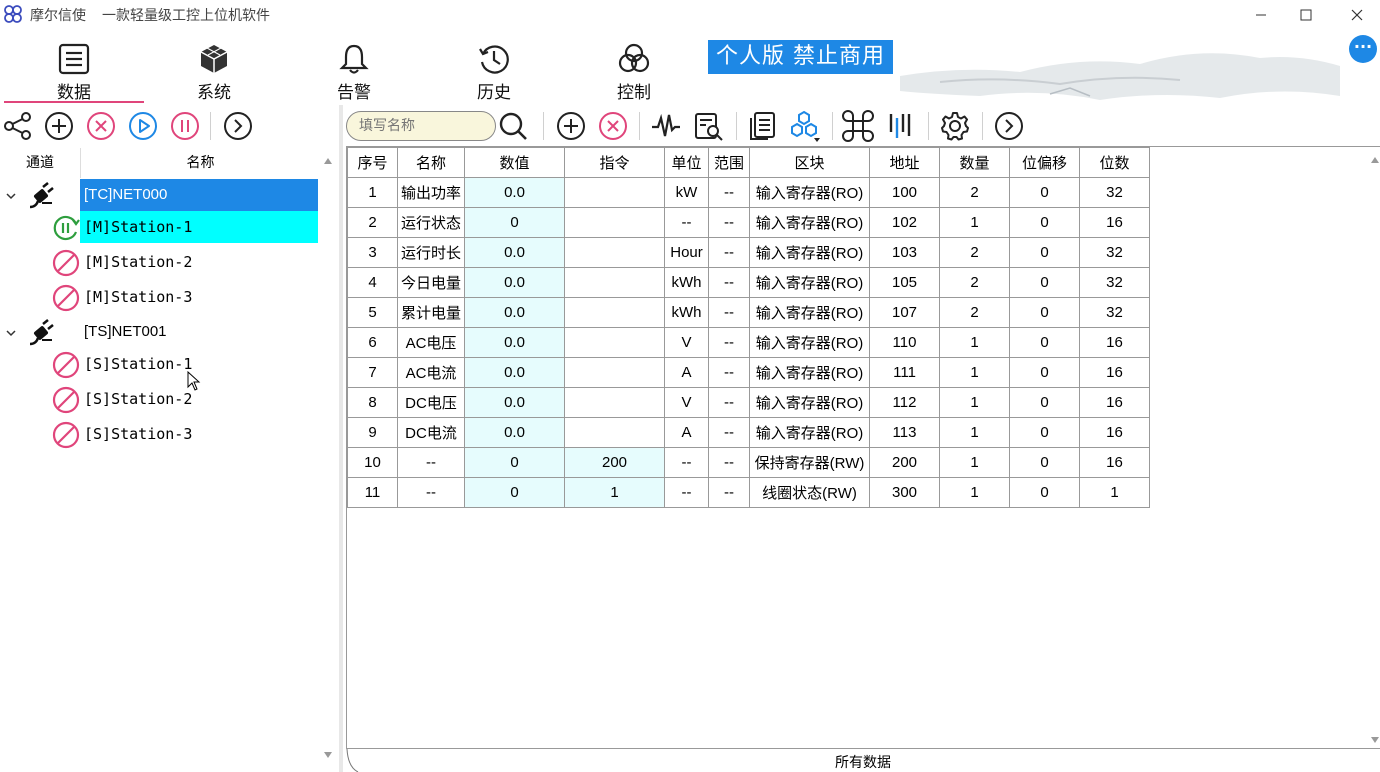  I want to click on scroll-down-icon, so click(328, 755).